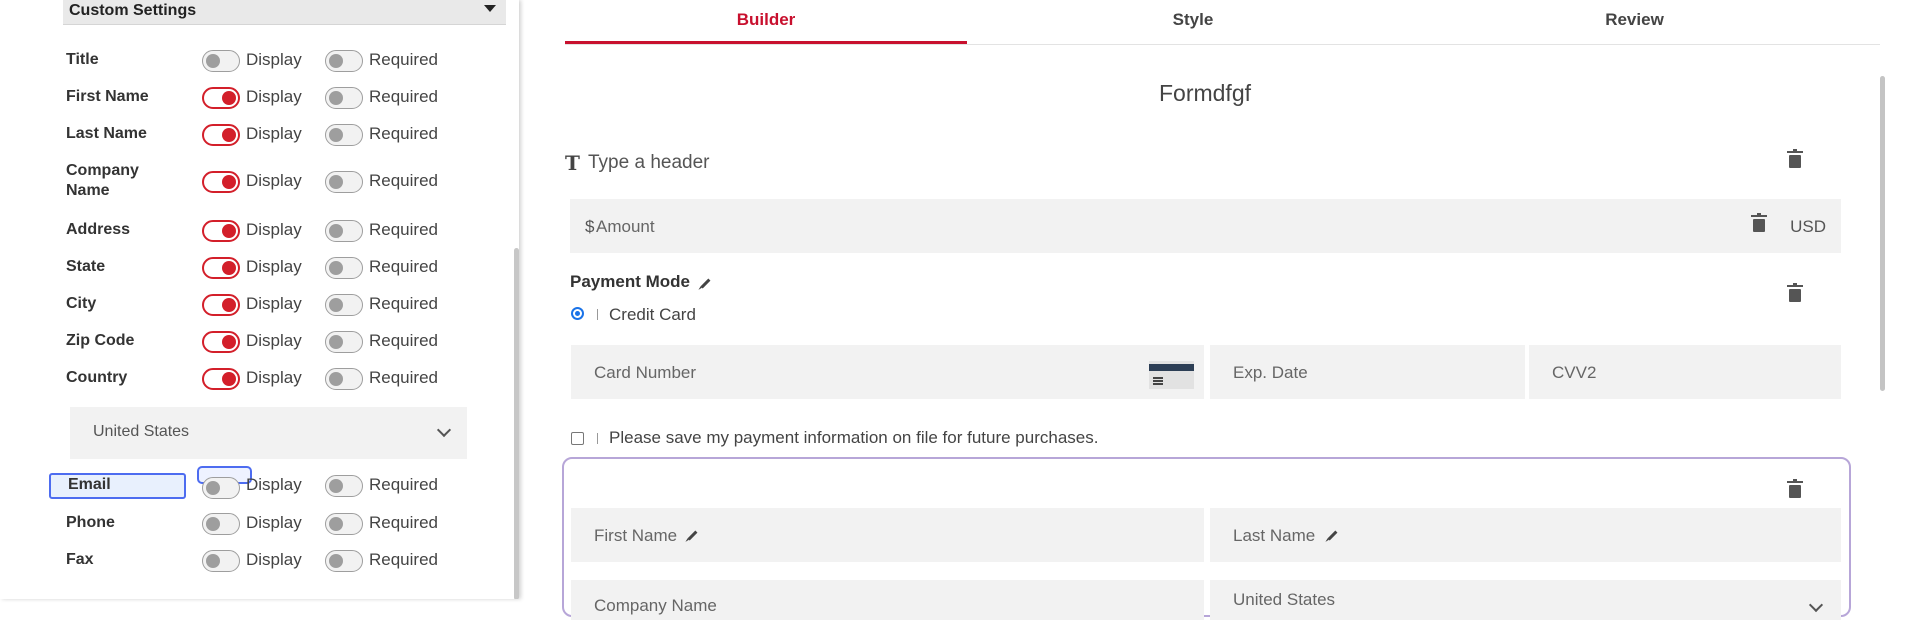 The height and width of the screenshot is (620, 1920). Describe the element at coordinates (1808, 226) in the screenshot. I see `currency-label: USD` at that location.